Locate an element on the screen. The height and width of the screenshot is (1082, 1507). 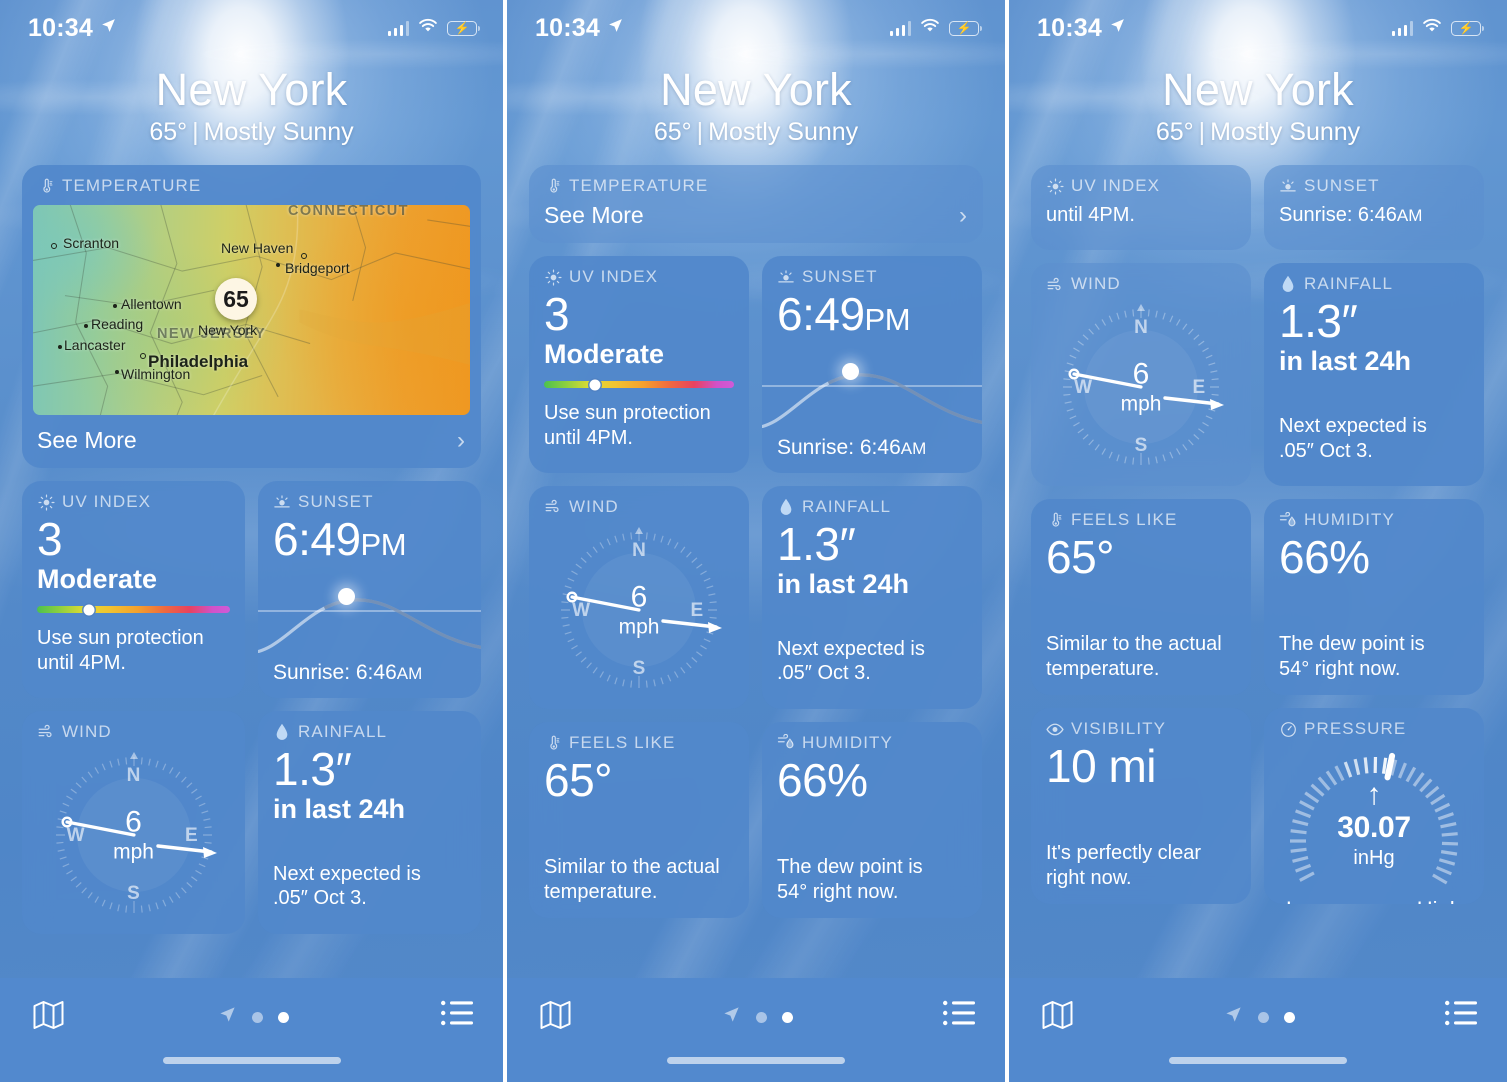
card-sunset-collapsed: SUNSET Sunrise: 6:46AM is located at coordinates (1374, 207).